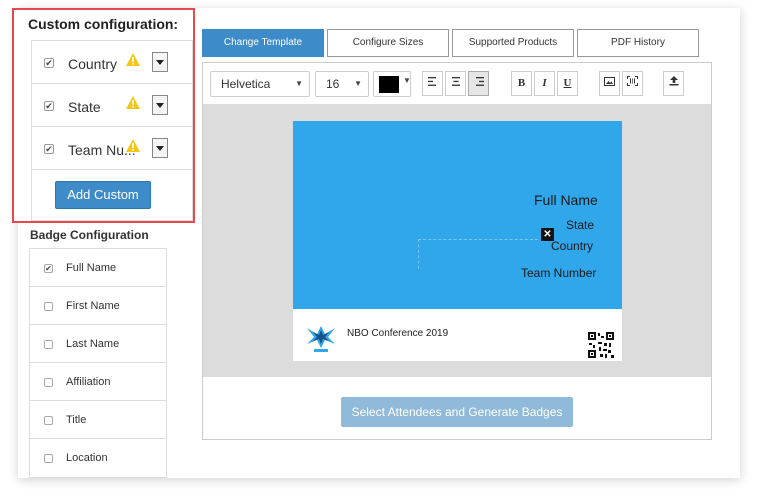 This screenshot has width=768, height=496. Describe the element at coordinates (103, 24) in the screenshot. I see `custom-configuration-title: Custom configuration:` at that location.